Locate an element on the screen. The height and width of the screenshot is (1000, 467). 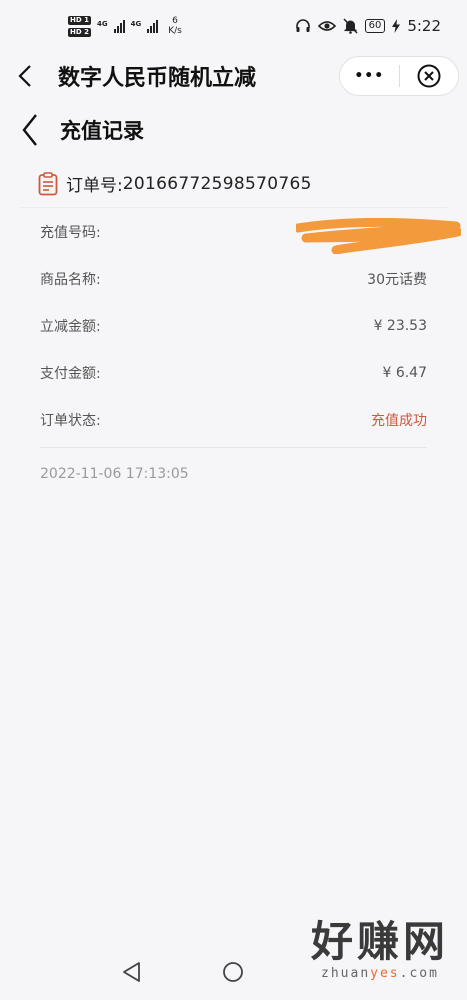
detail-row-payment: 支付金额: ¥ 6.47 is located at coordinates (233, 372).